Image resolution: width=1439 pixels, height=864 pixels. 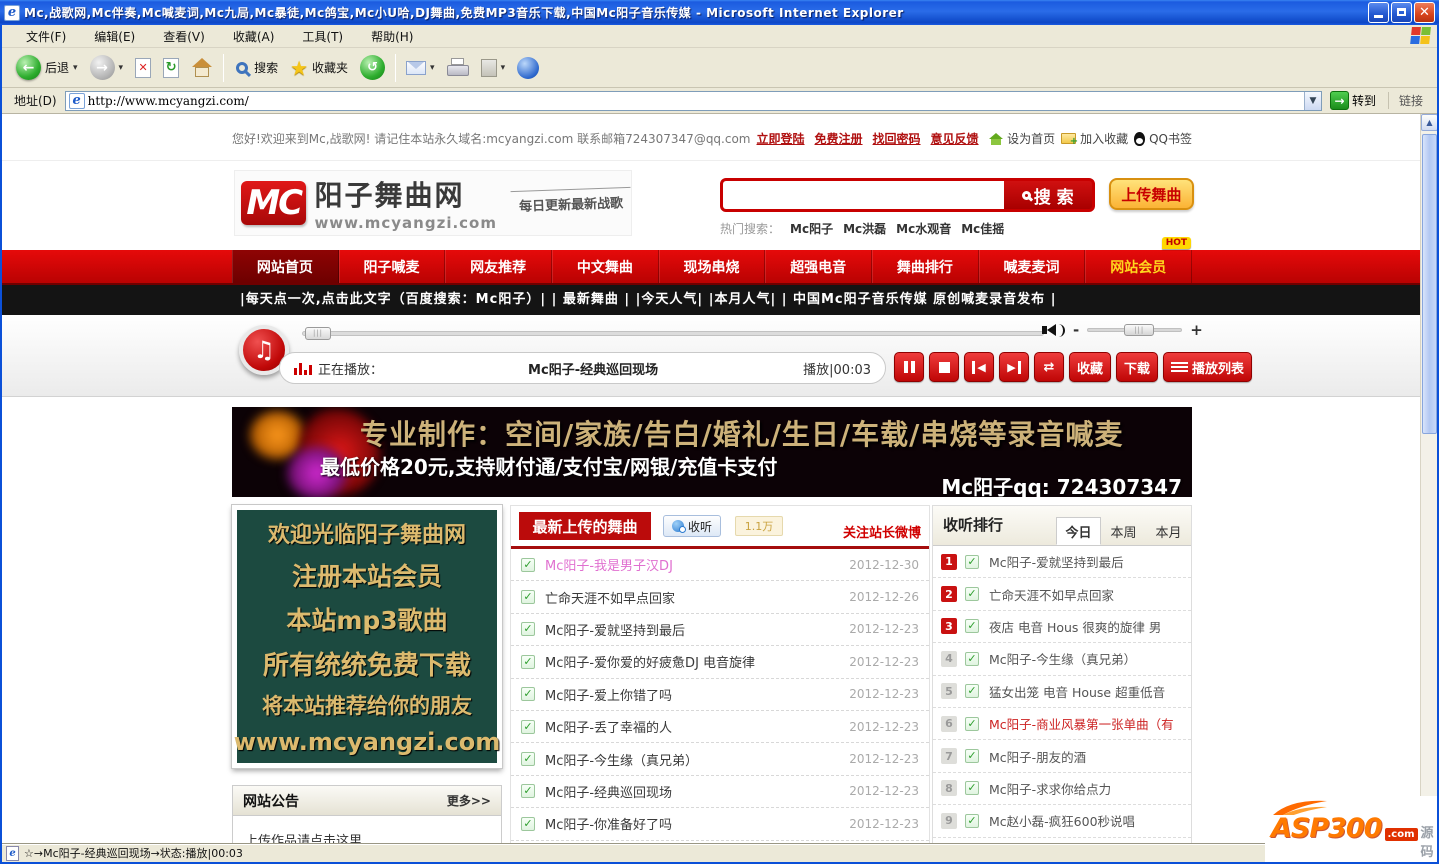 What do you see at coordinates (1378, 12) in the screenshot?
I see `minimize-button` at bounding box center [1378, 12].